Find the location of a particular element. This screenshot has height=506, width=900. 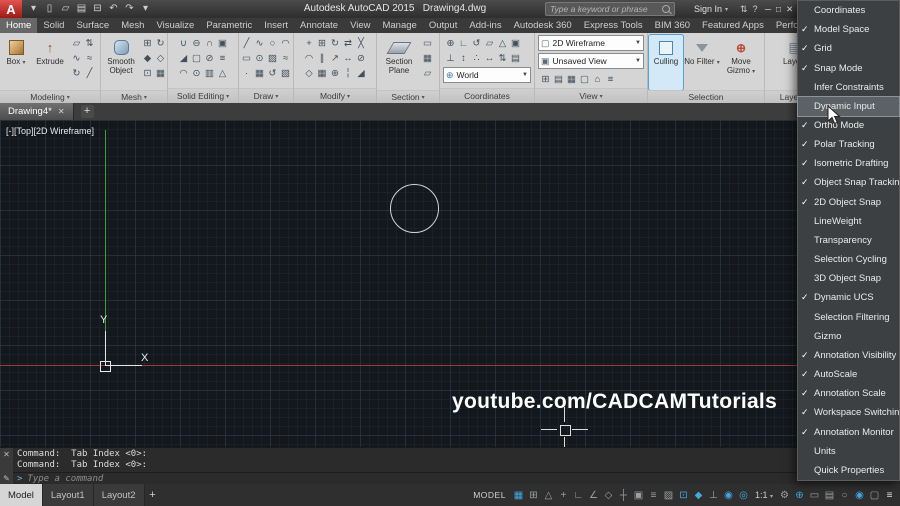

menu-item-selection-filtering: ✓ Selection Filtering is located at coordinates (848, 317).